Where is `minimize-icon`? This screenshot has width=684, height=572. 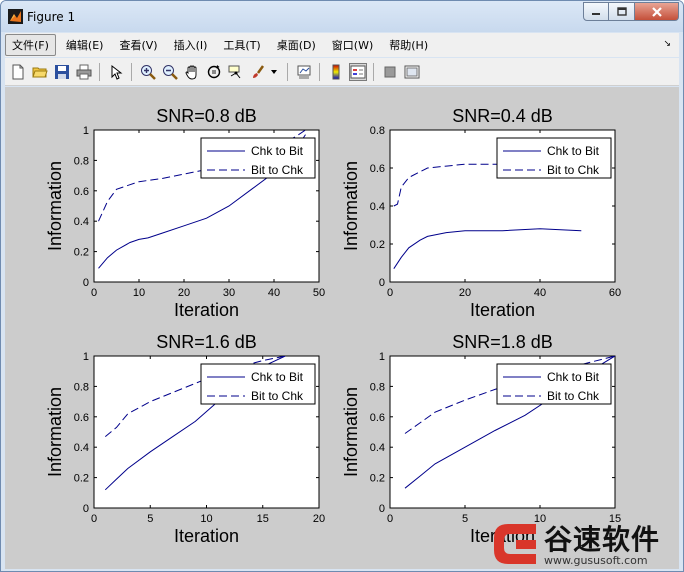 minimize-icon is located at coordinates (596, 13).